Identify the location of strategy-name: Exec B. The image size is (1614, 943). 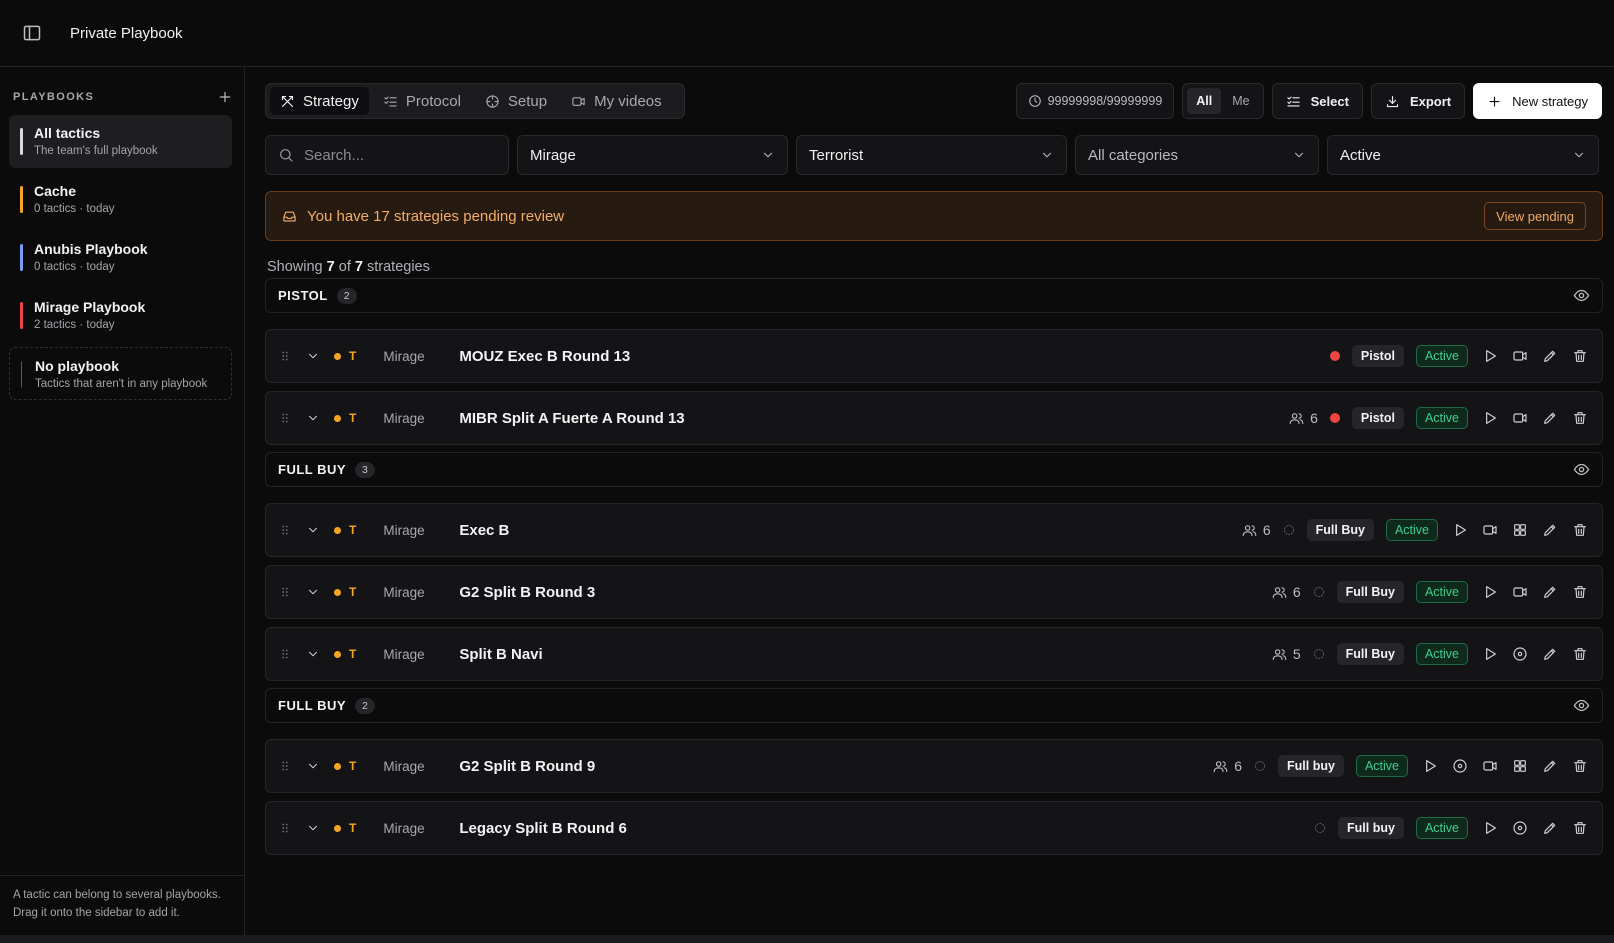
(484, 530).